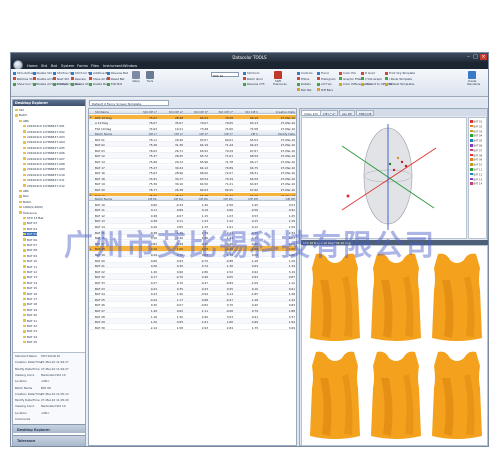  Describe the element at coordinates (278, 112) in the screenshot. I see `column-header: Creation Date` at that location.